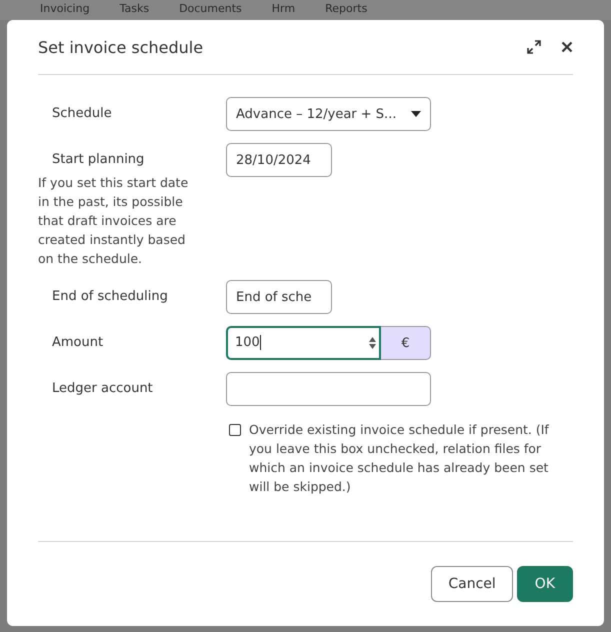 This screenshot has height=632, width=611. Describe the element at coordinates (114, 221) in the screenshot. I see `help-text: If you set this start date in the past, its possible that draft invoices are created instantly based on the schedule.` at that location.